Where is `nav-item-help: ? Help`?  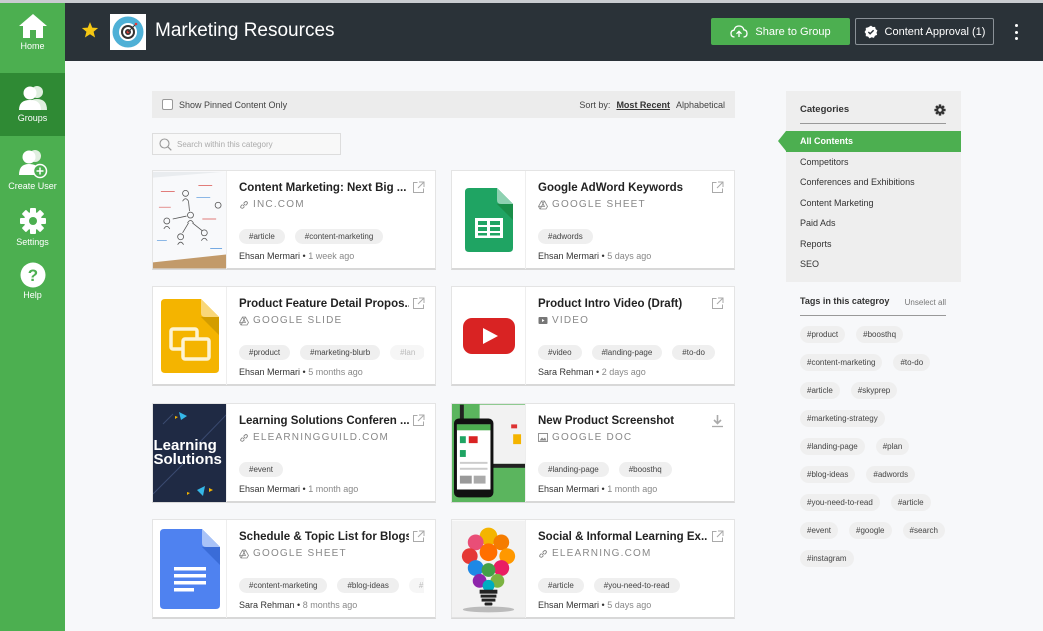 nav-item-help: ? Help is located at coordinates (32, 287).